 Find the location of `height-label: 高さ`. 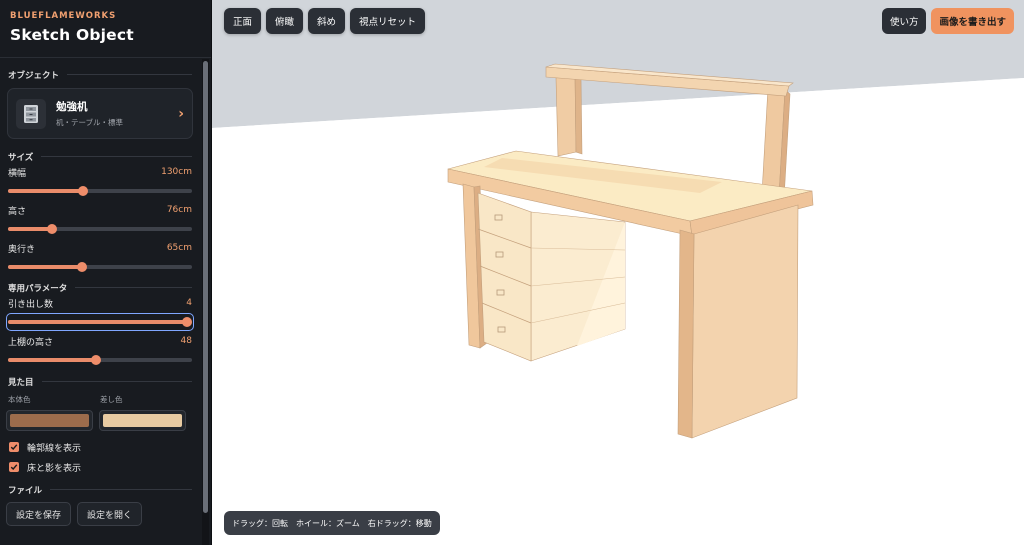

height-label: 高さ is located at coordinates (17, 211).